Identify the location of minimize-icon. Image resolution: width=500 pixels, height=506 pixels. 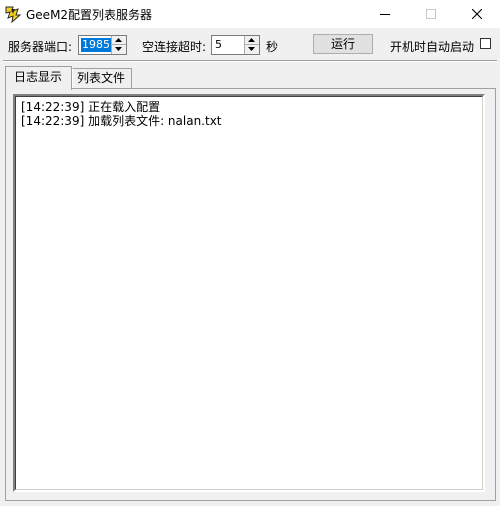
(385, 14).